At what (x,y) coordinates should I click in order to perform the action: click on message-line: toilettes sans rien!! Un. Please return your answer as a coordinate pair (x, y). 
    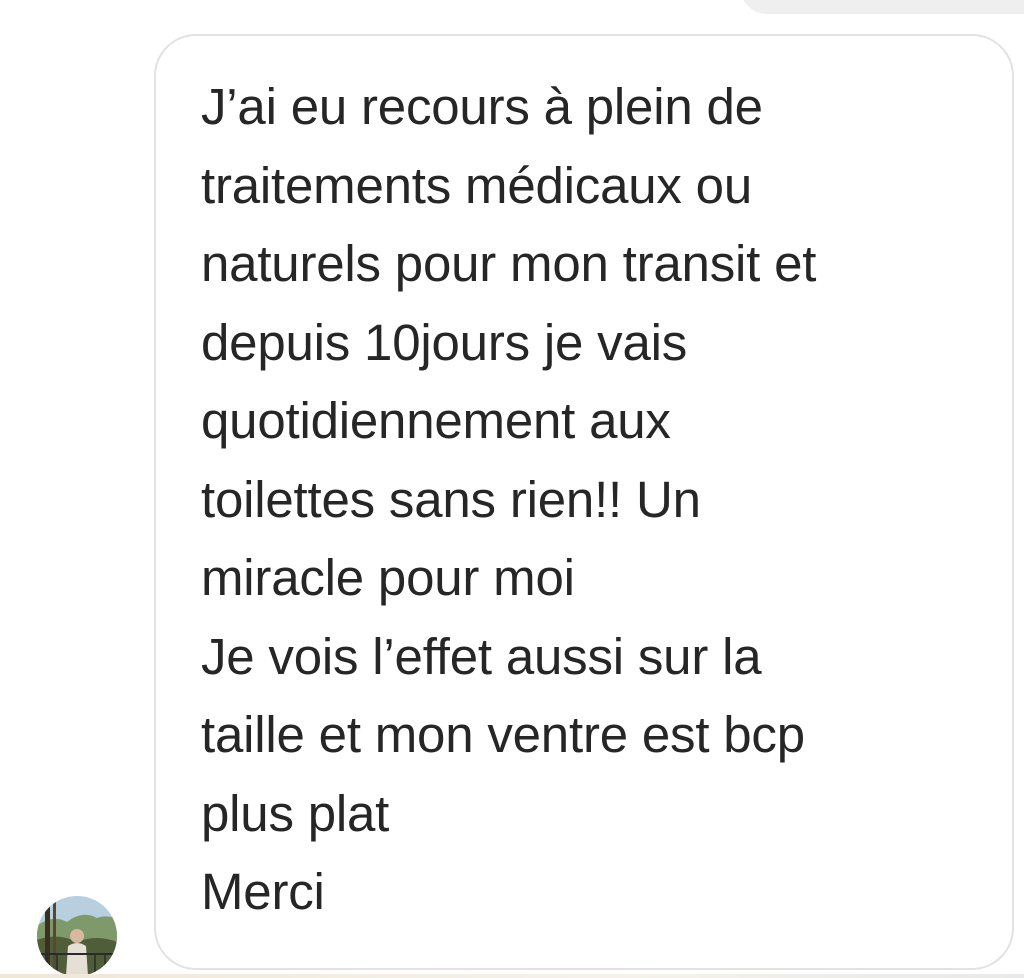
    Looking at the image, I should click on (451, 499).